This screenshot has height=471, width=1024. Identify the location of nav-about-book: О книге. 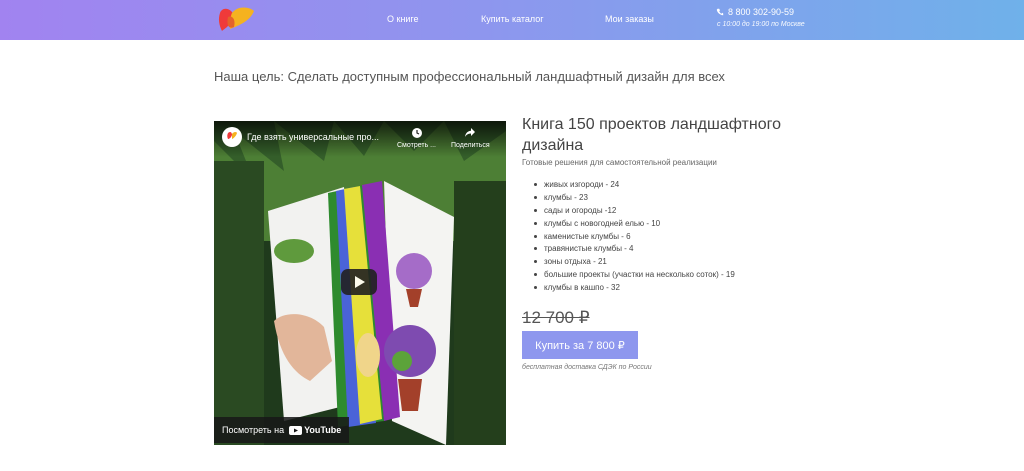
(403, 19).